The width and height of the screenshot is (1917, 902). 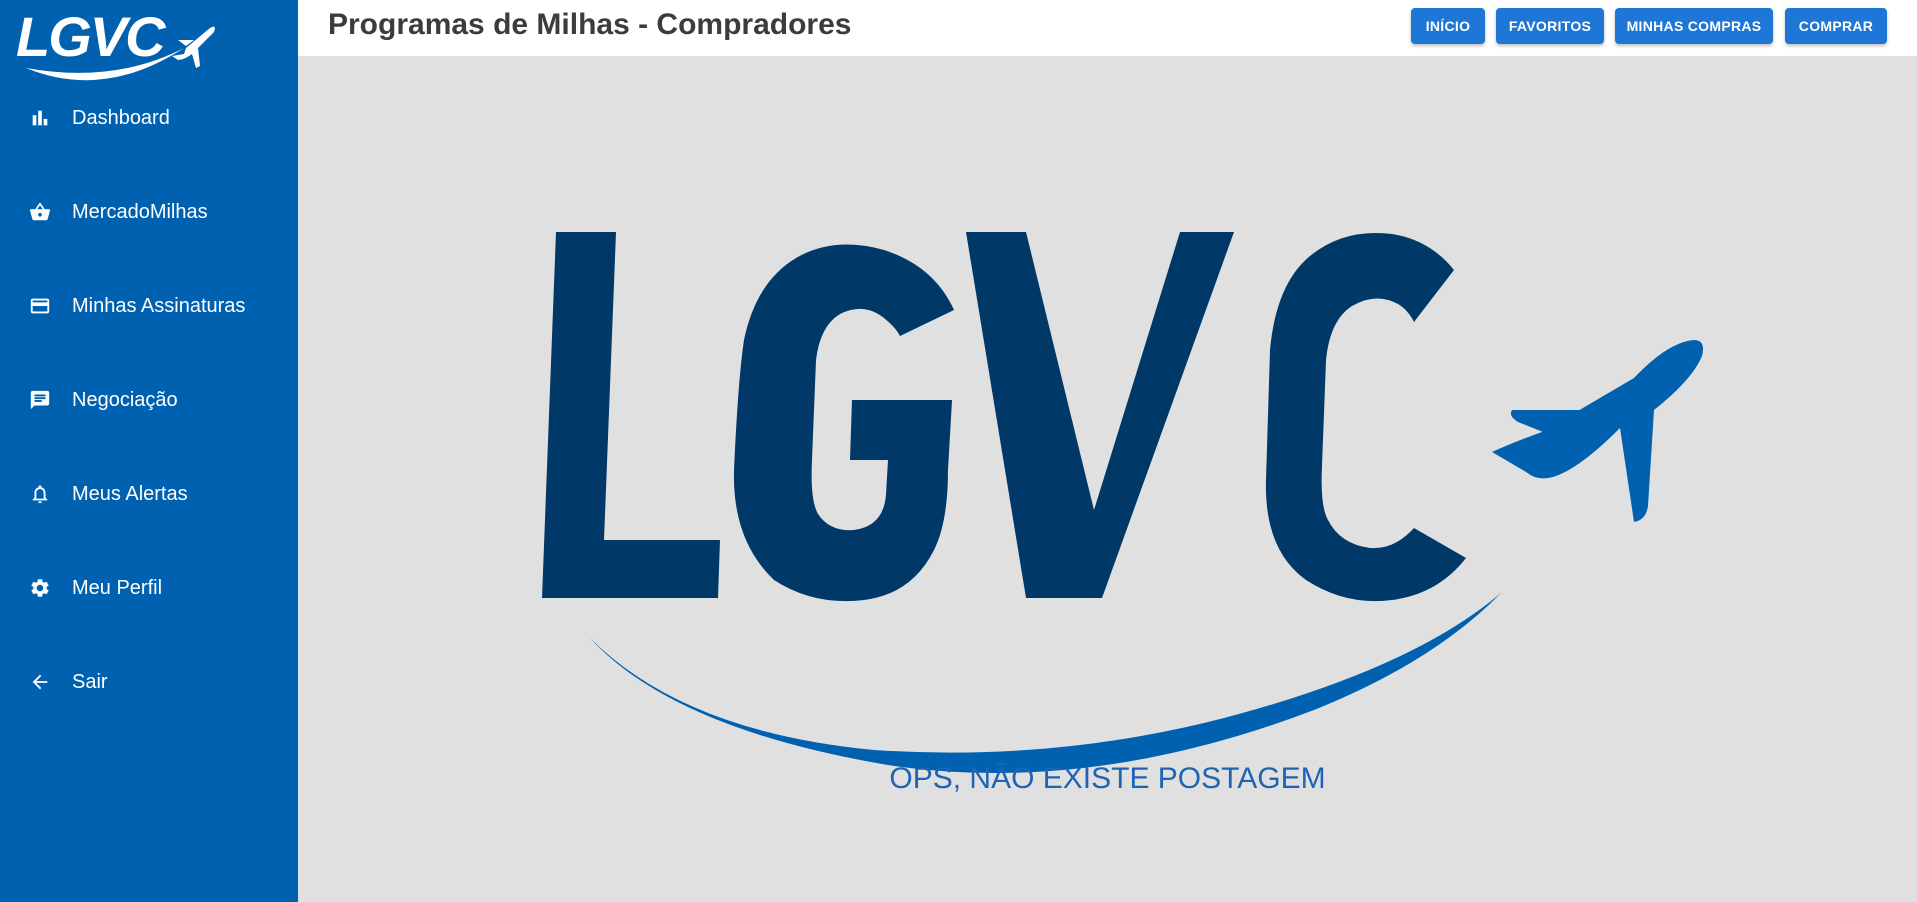 I want to click on sidebar-item-label: Dashboard, so click(x=121, y=117).